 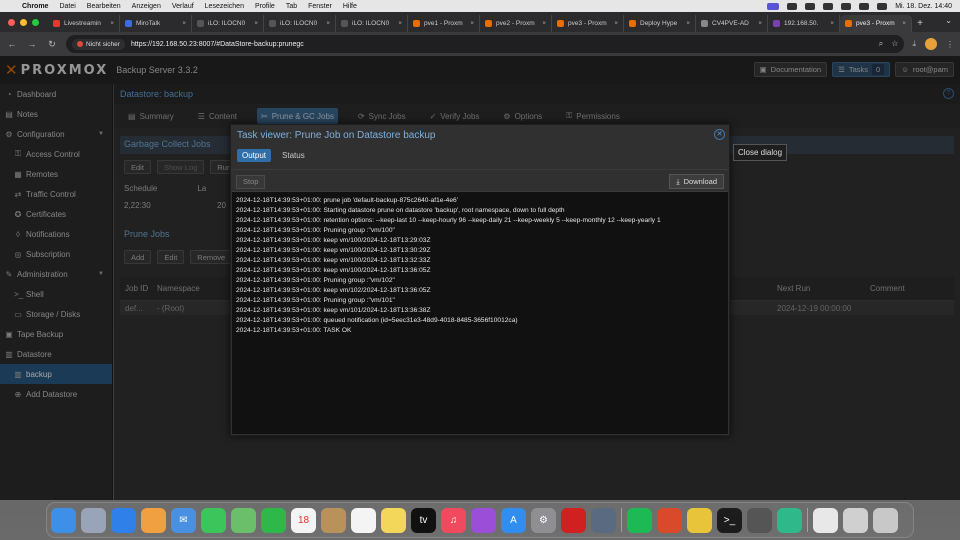 What do you see at coordinates (243, 520) in the screenshot?
I see `maps-icon` at bounding box center [243, 520].